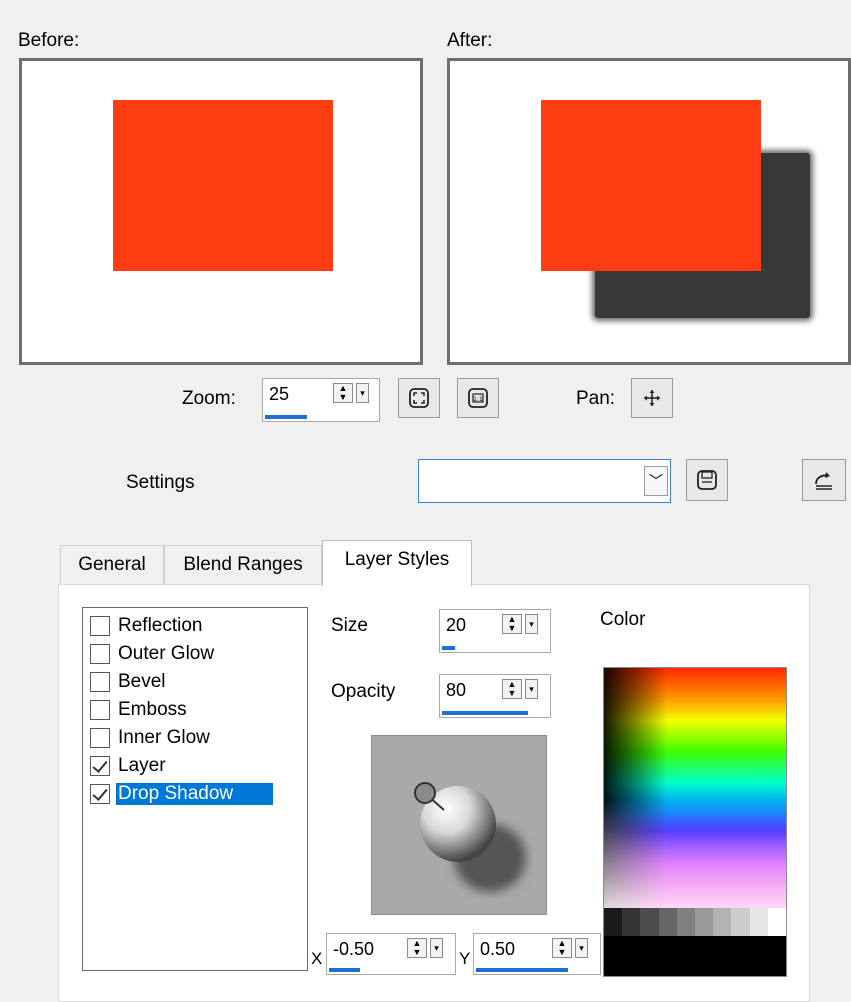  I want to click on emboss-checkbox, so click(100, 709).